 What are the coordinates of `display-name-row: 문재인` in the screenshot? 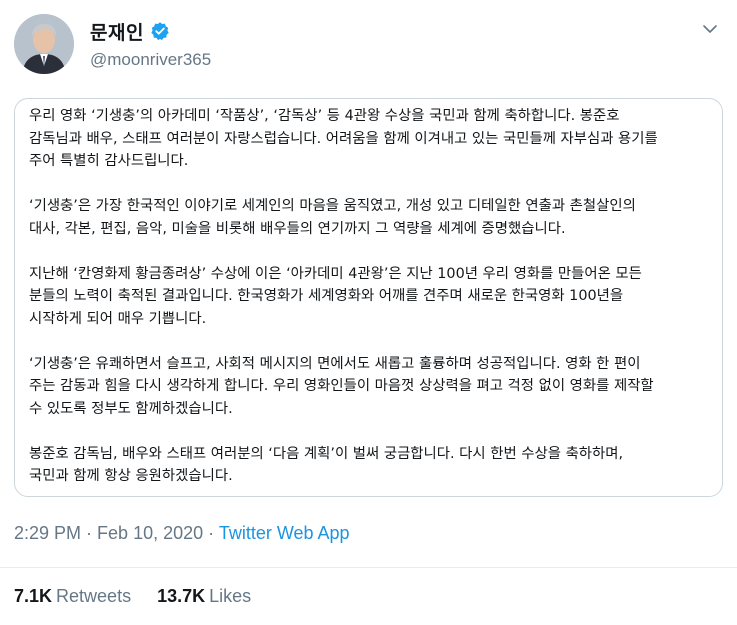 It's located at (150, 31).